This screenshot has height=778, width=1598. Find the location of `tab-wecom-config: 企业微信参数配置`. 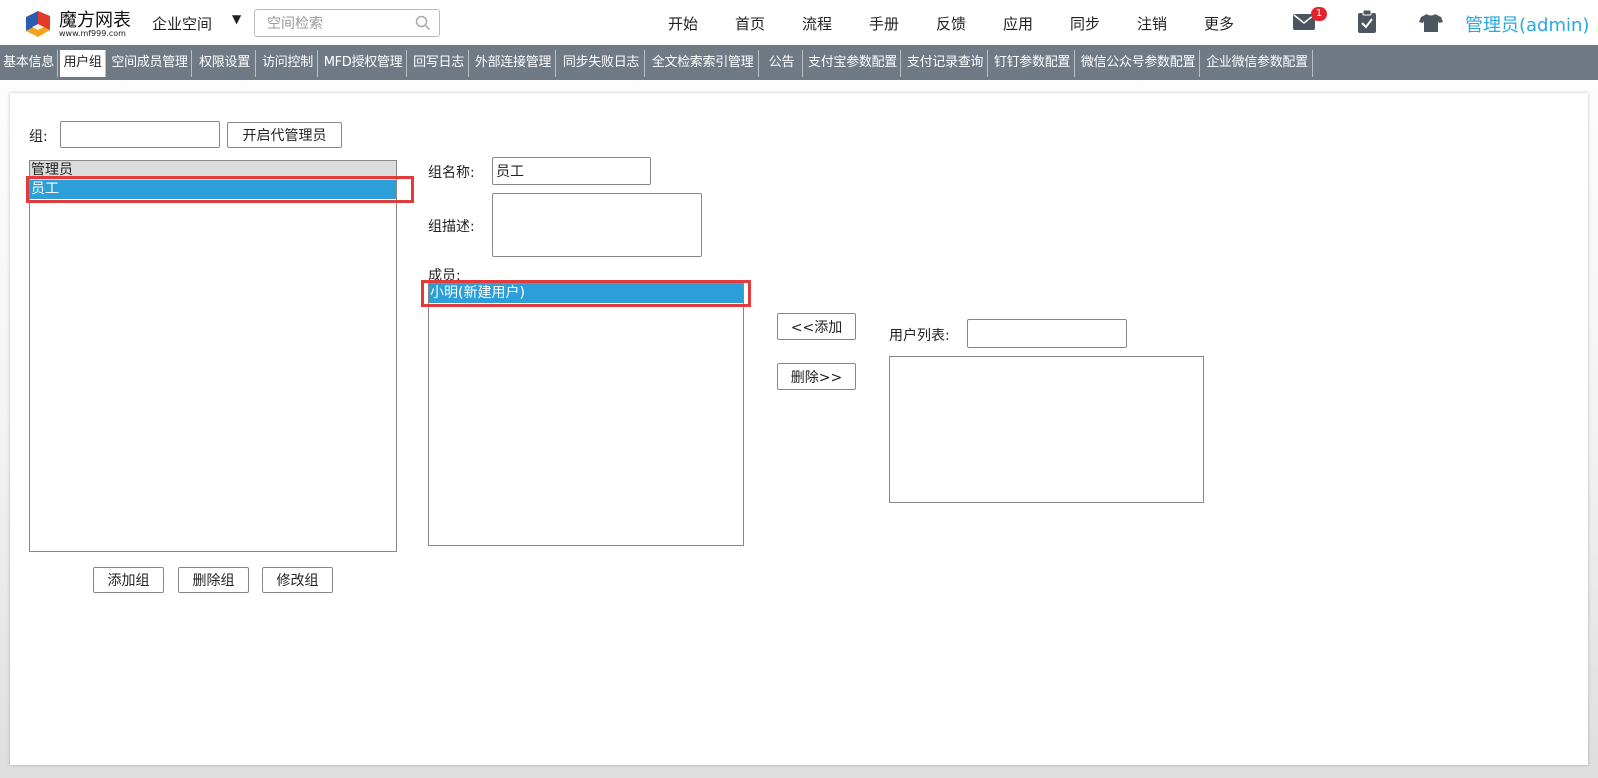

tab-wecom-config: 企业微信参数配置 is located at coordinates (1257, 63).